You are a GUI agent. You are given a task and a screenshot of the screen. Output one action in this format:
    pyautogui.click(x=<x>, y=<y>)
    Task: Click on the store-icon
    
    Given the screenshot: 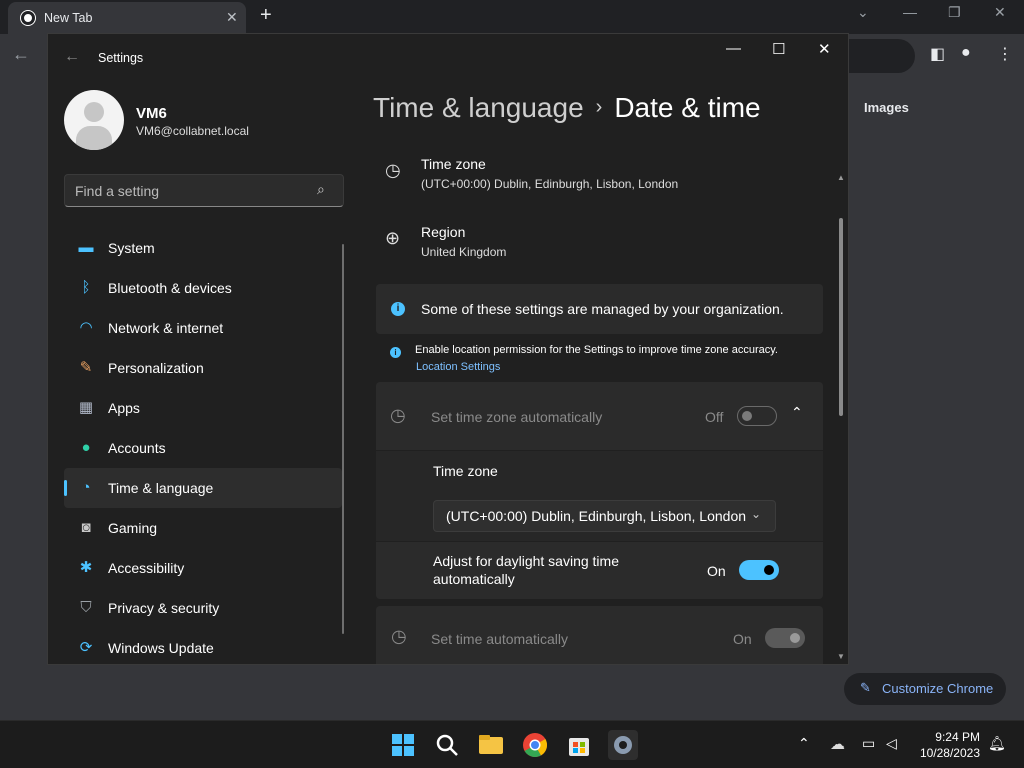 What is the action you would take?
    pyautogui.click(x=579, y=745)
    